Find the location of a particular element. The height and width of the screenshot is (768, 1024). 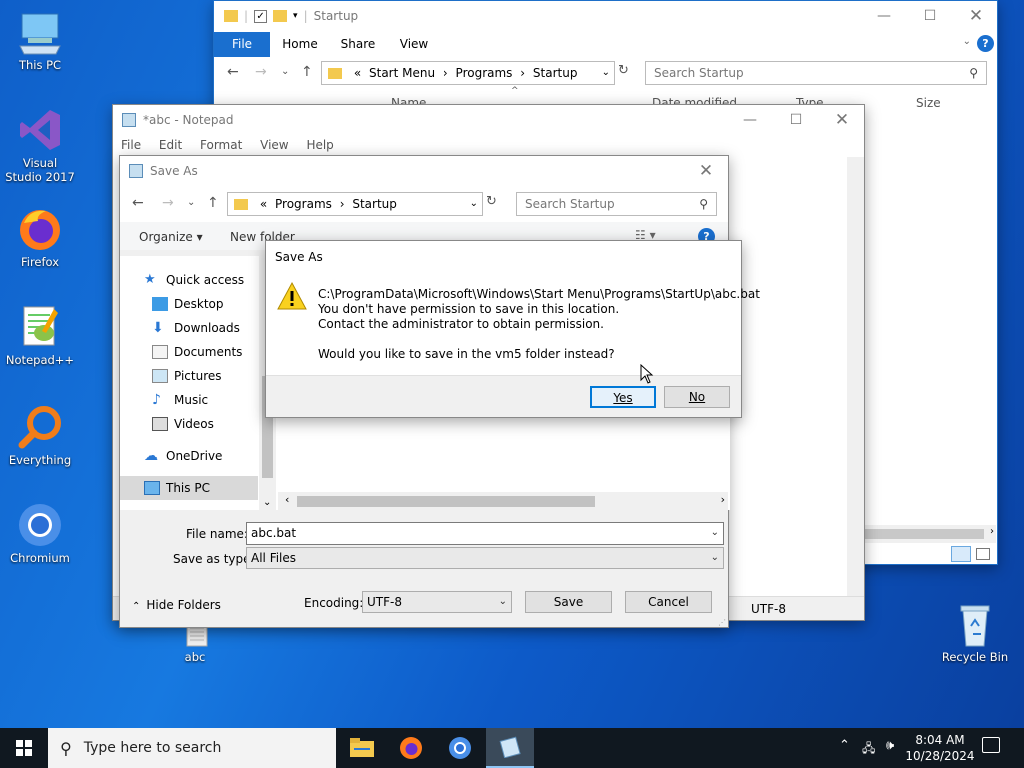

firefox-icon is located at coordinates (40, 229).